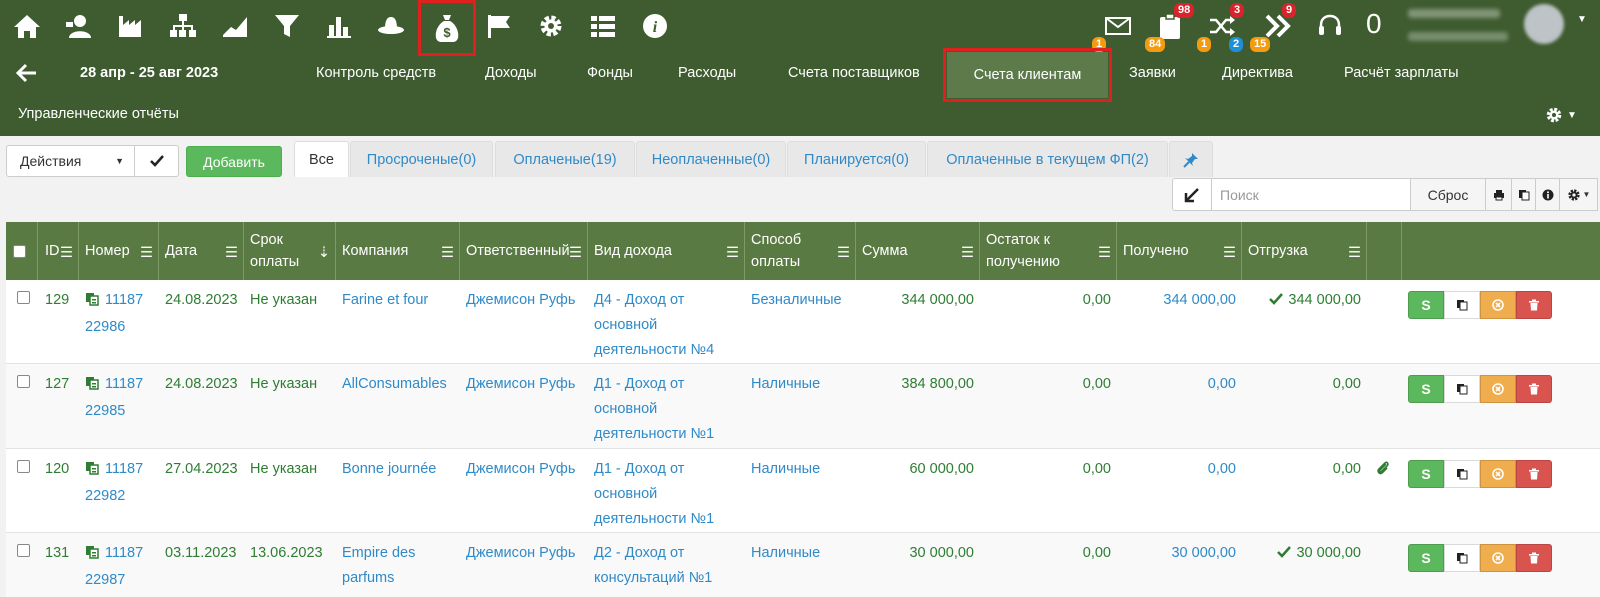 The width and height of the screenshot is (1600, 597). I want to click on row-income-type: Д1 - Доход от основной деятельности №1, so click(666, 409).